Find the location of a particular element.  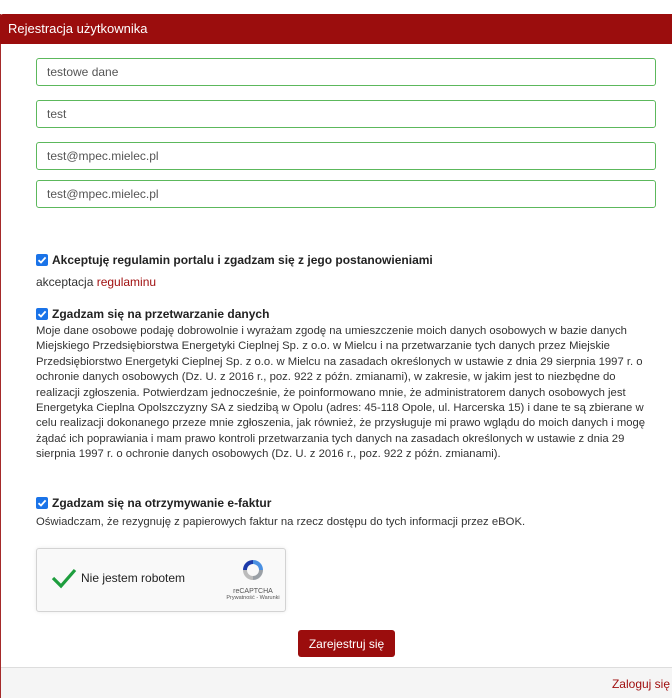

terms-note: akceptacja regulaminu is located at coordinates (96, 282).